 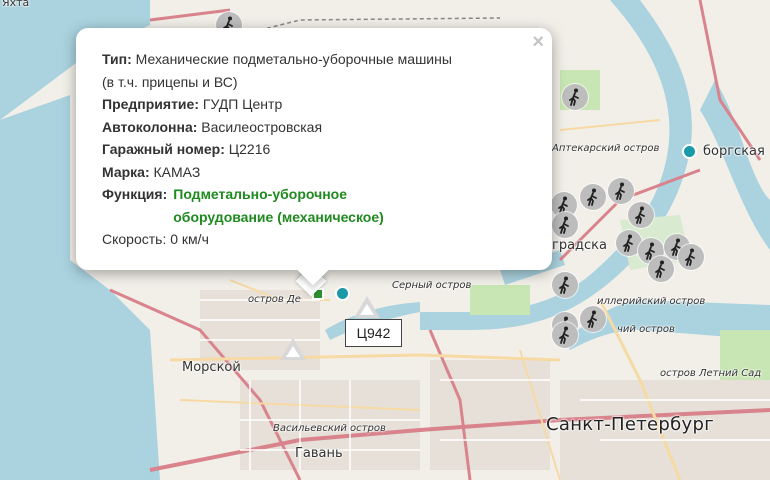 I want to click on vehicle-tooltip: Ц942, so click(x=373, y=333).